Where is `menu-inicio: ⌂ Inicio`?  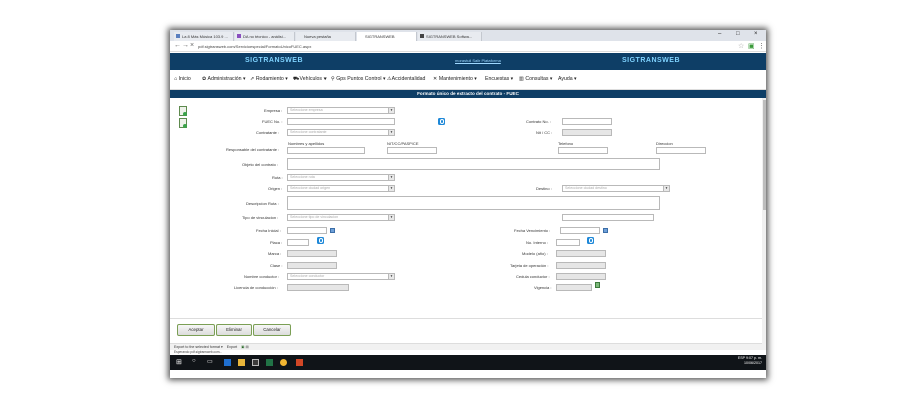 menu-inicio: ⌂ Inicio is located at coordinates (182, 79).